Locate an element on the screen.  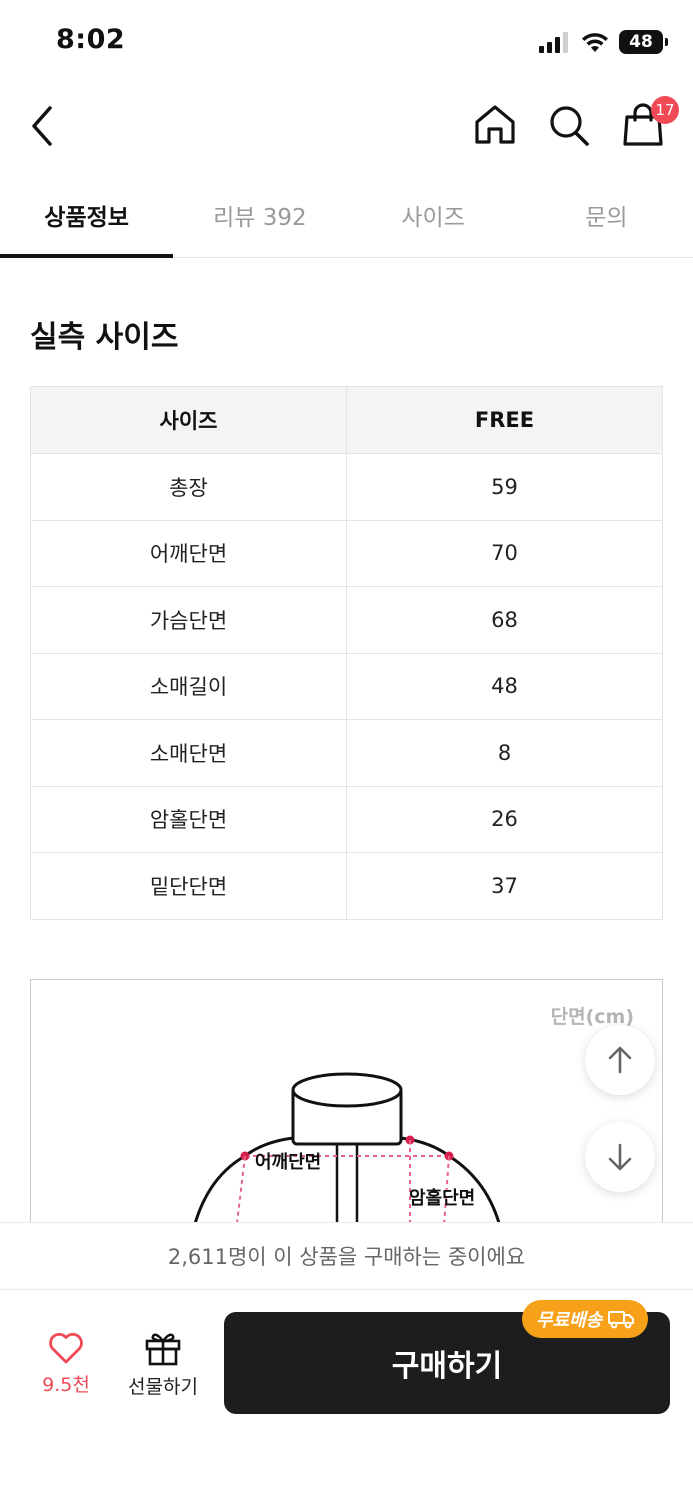
like-count: 9.5천 is located at coordinates (66, 1385).